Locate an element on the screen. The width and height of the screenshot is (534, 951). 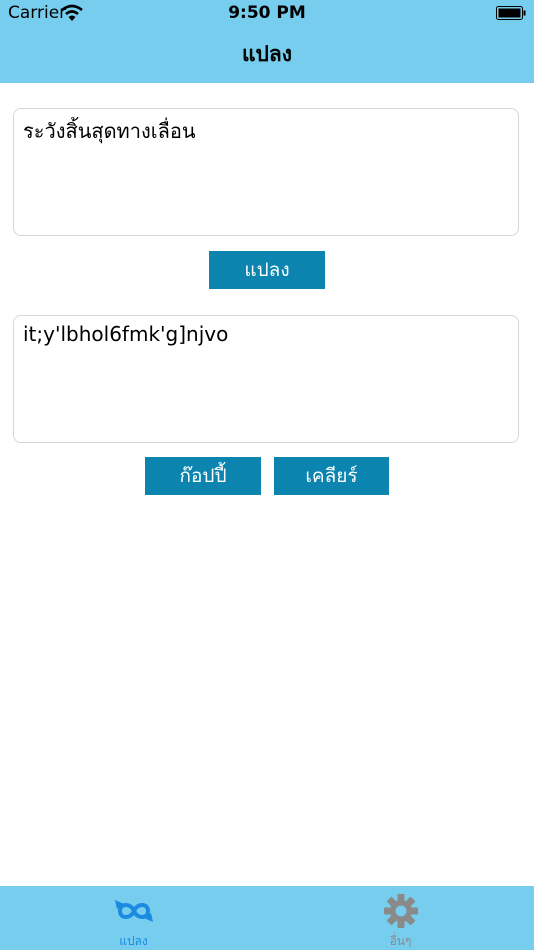
gear-icon is located at coordinates (401, 911).